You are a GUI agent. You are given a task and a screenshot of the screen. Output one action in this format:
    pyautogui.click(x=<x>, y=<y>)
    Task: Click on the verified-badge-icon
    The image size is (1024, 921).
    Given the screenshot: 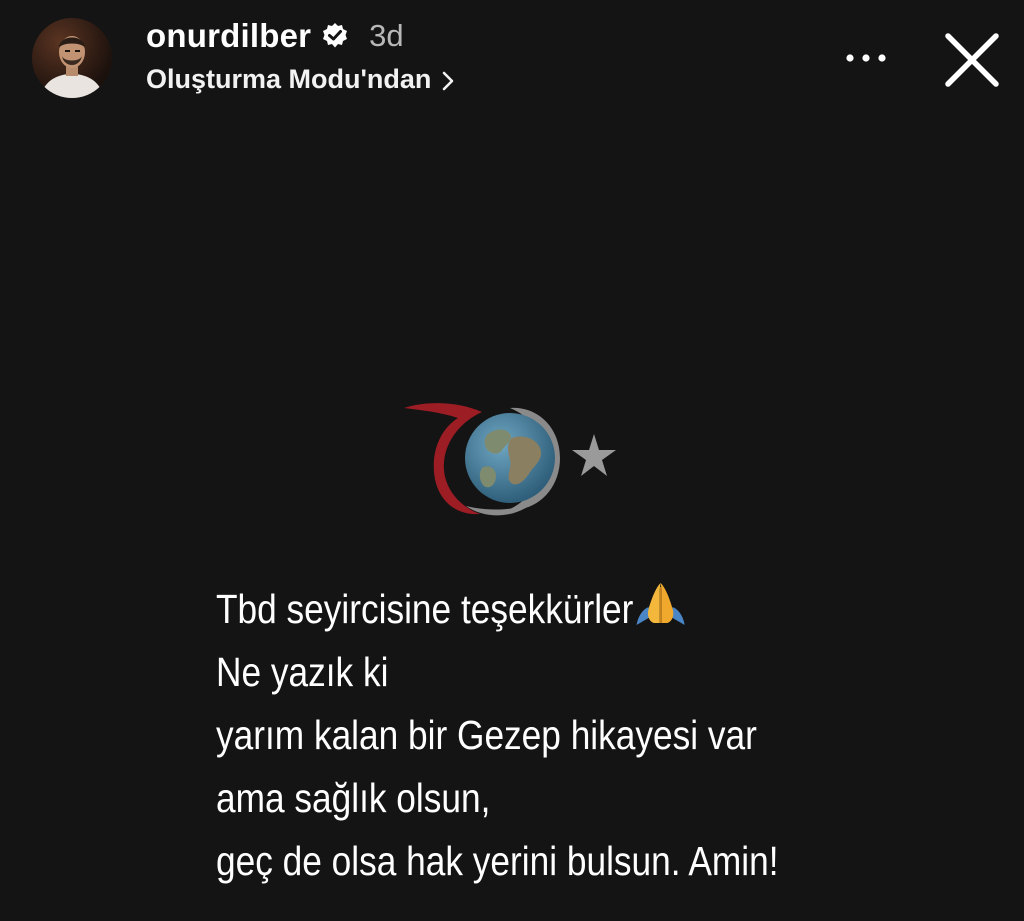 What is the action you would take?
    pyautogui.click(x=335, y=36)
    